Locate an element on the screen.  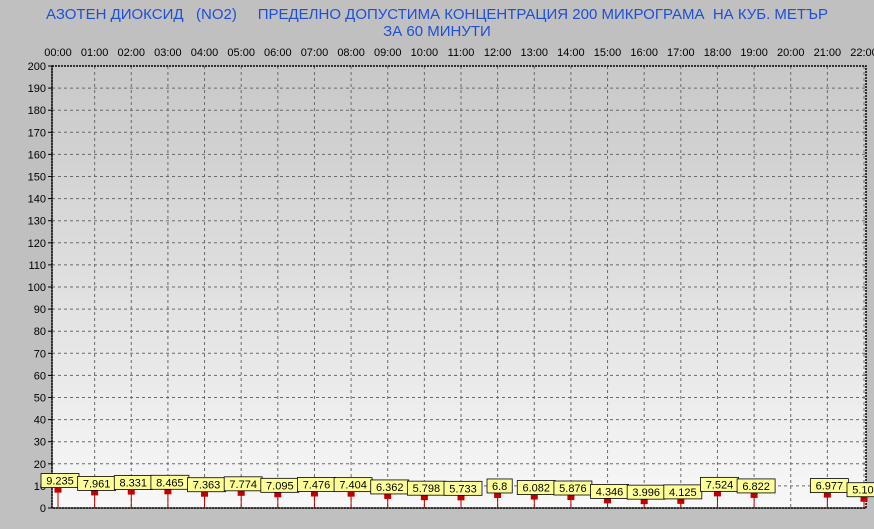
y-tick-label: 120 is located at coordinates (37, 244).